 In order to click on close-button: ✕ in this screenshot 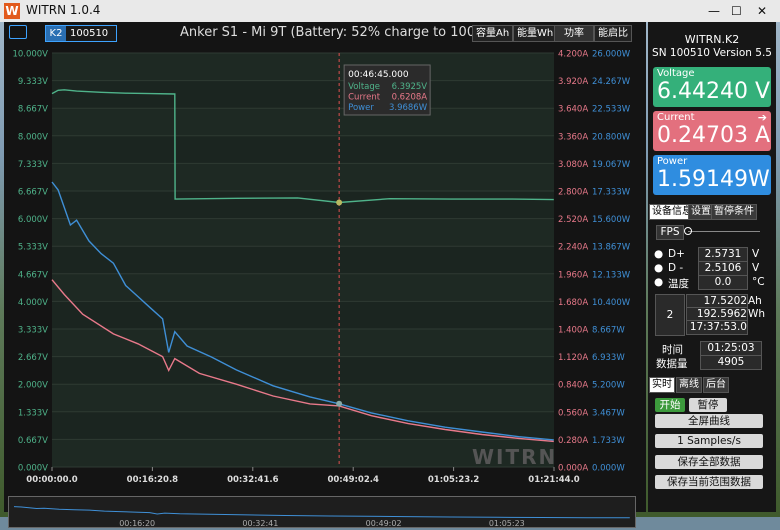, I will do `click(762, 11)`.